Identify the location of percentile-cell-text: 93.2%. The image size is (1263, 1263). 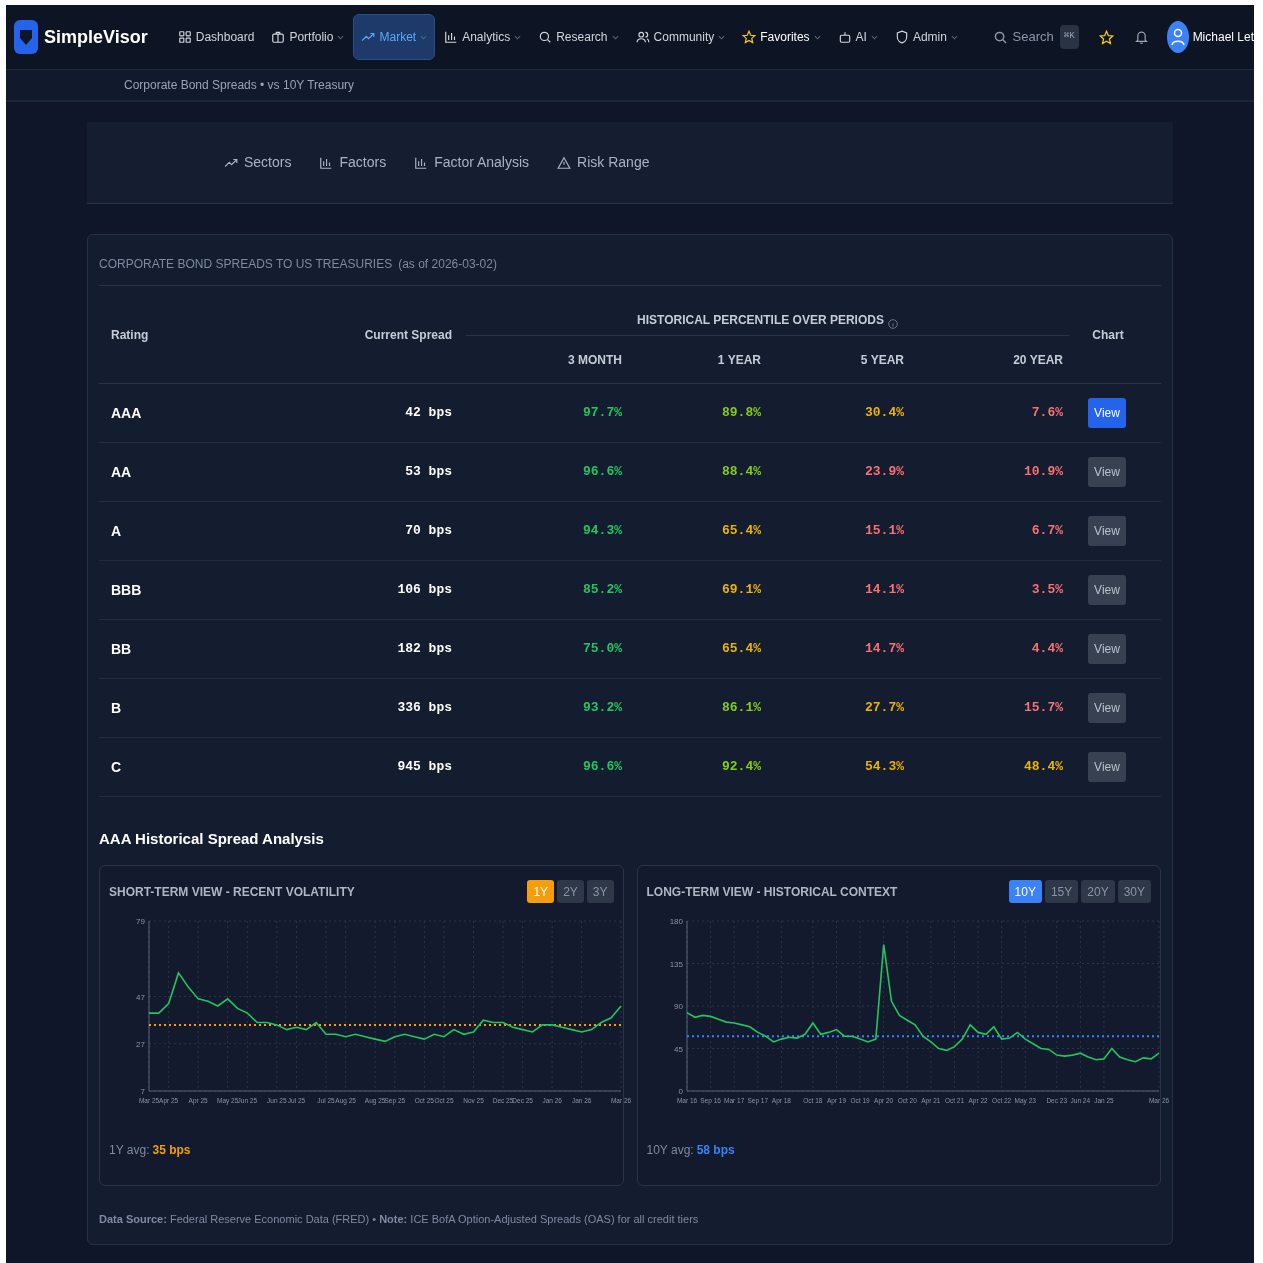
(602, 708).